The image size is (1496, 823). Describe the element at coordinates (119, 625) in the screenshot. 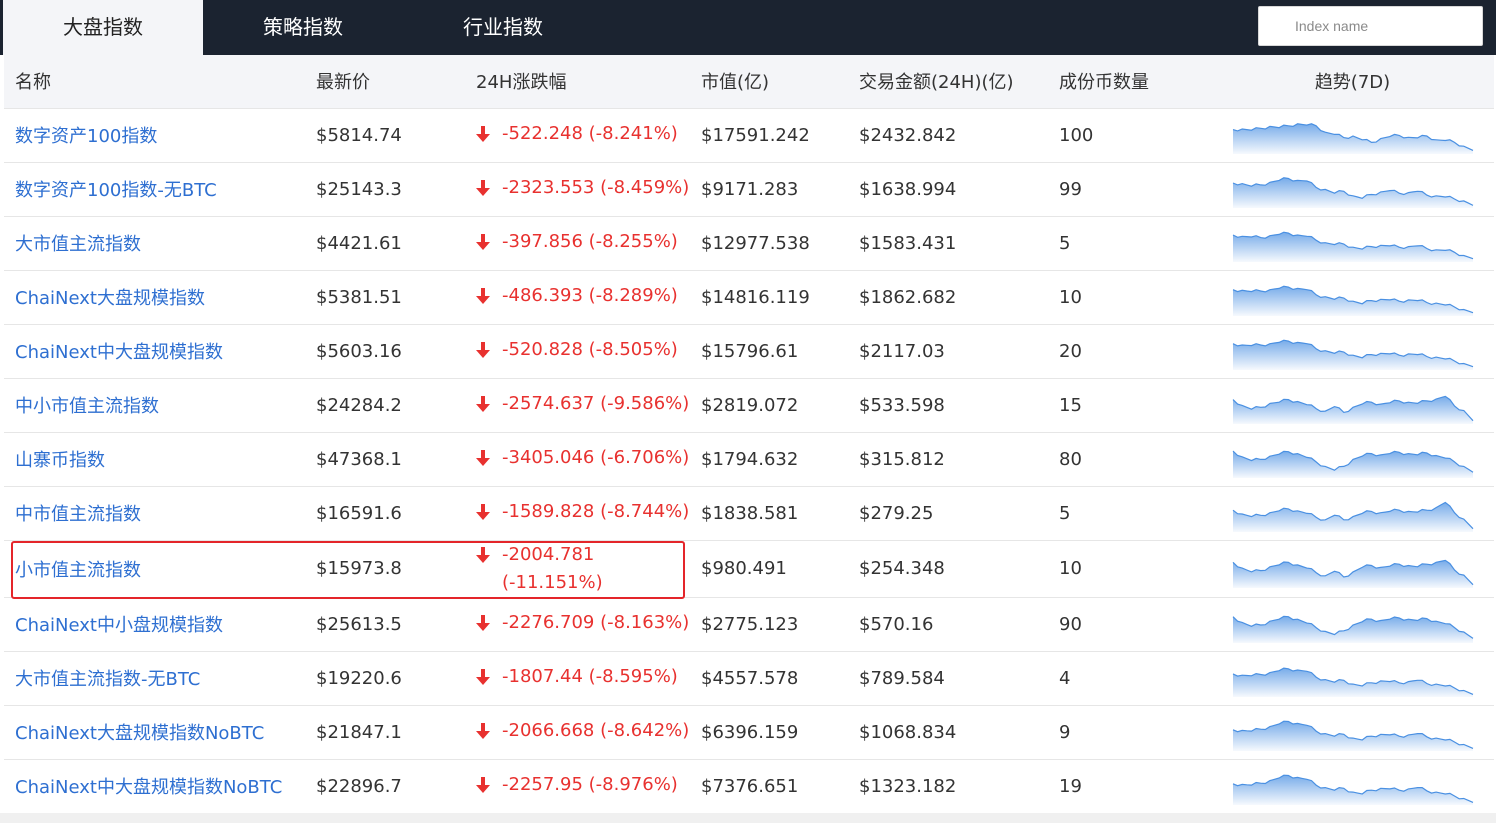

I see `index-name-link: ChaiNext中小盘规模指数` at that location.